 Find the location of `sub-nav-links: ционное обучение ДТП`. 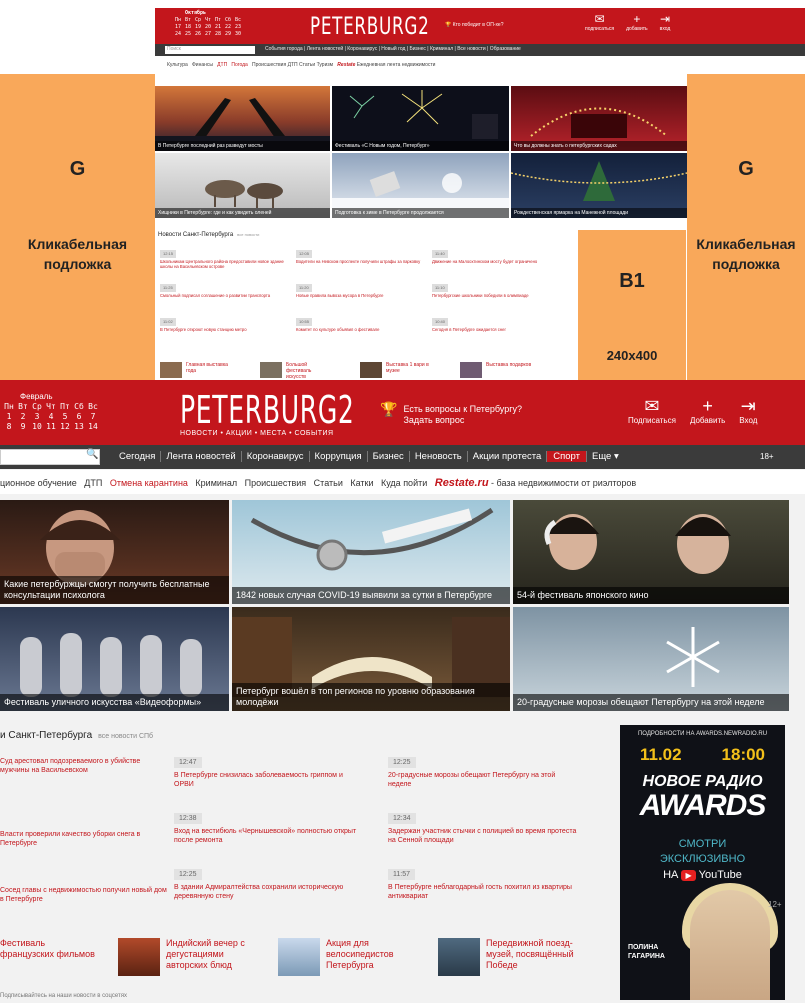

sub-nav-links: ционное обучение ДТП is located at coordinates (55, 483).